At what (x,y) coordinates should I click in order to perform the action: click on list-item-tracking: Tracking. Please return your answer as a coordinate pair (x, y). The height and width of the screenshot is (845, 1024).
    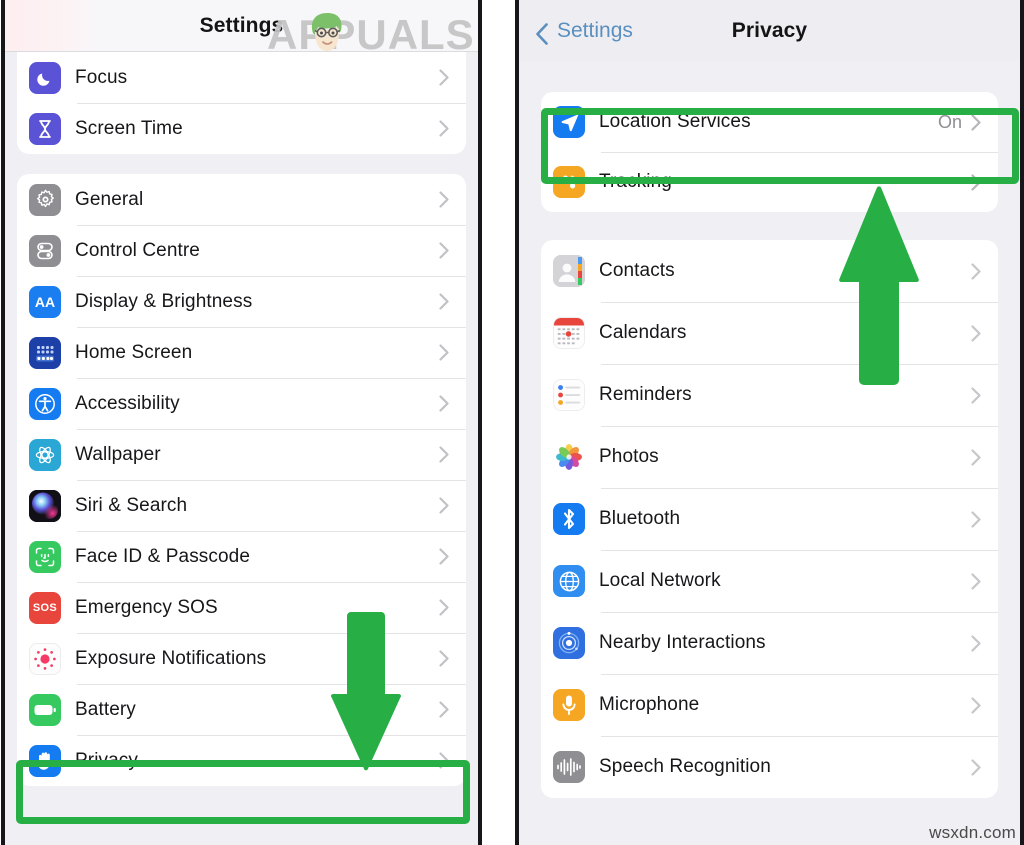
    Looking at the image, I should click on (769, 182).